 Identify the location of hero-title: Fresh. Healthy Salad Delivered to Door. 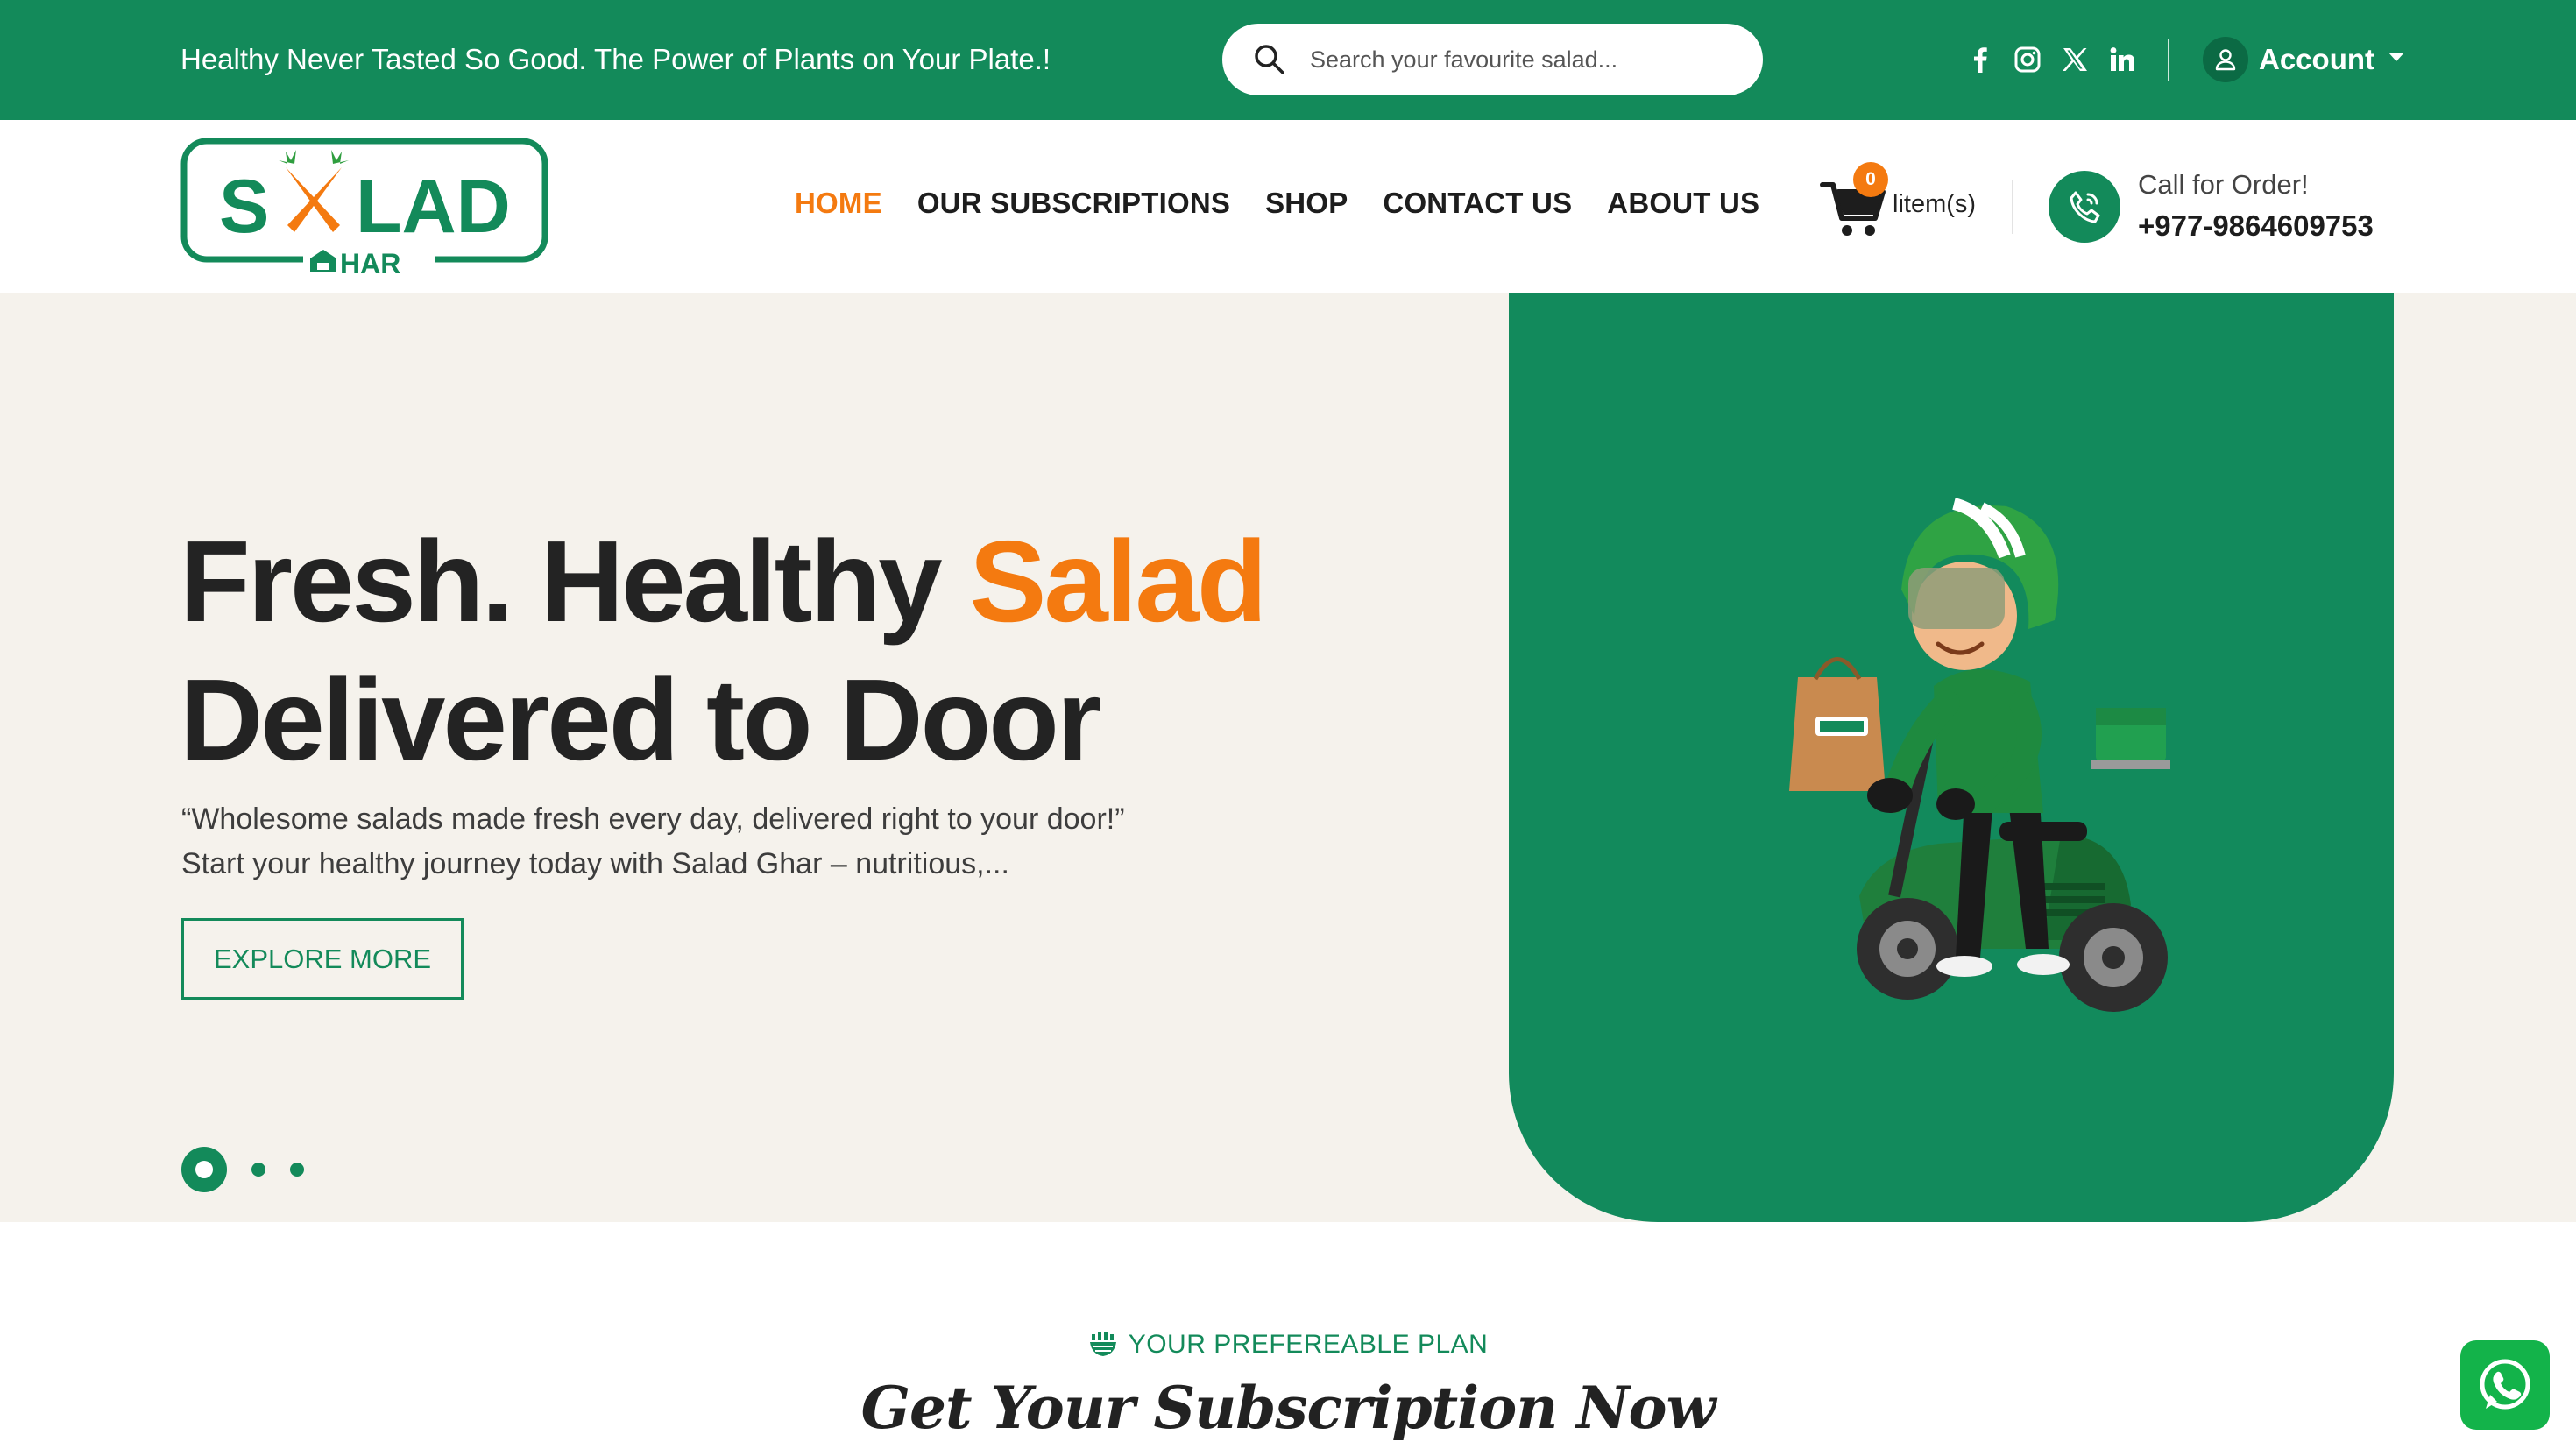
(845, 650).